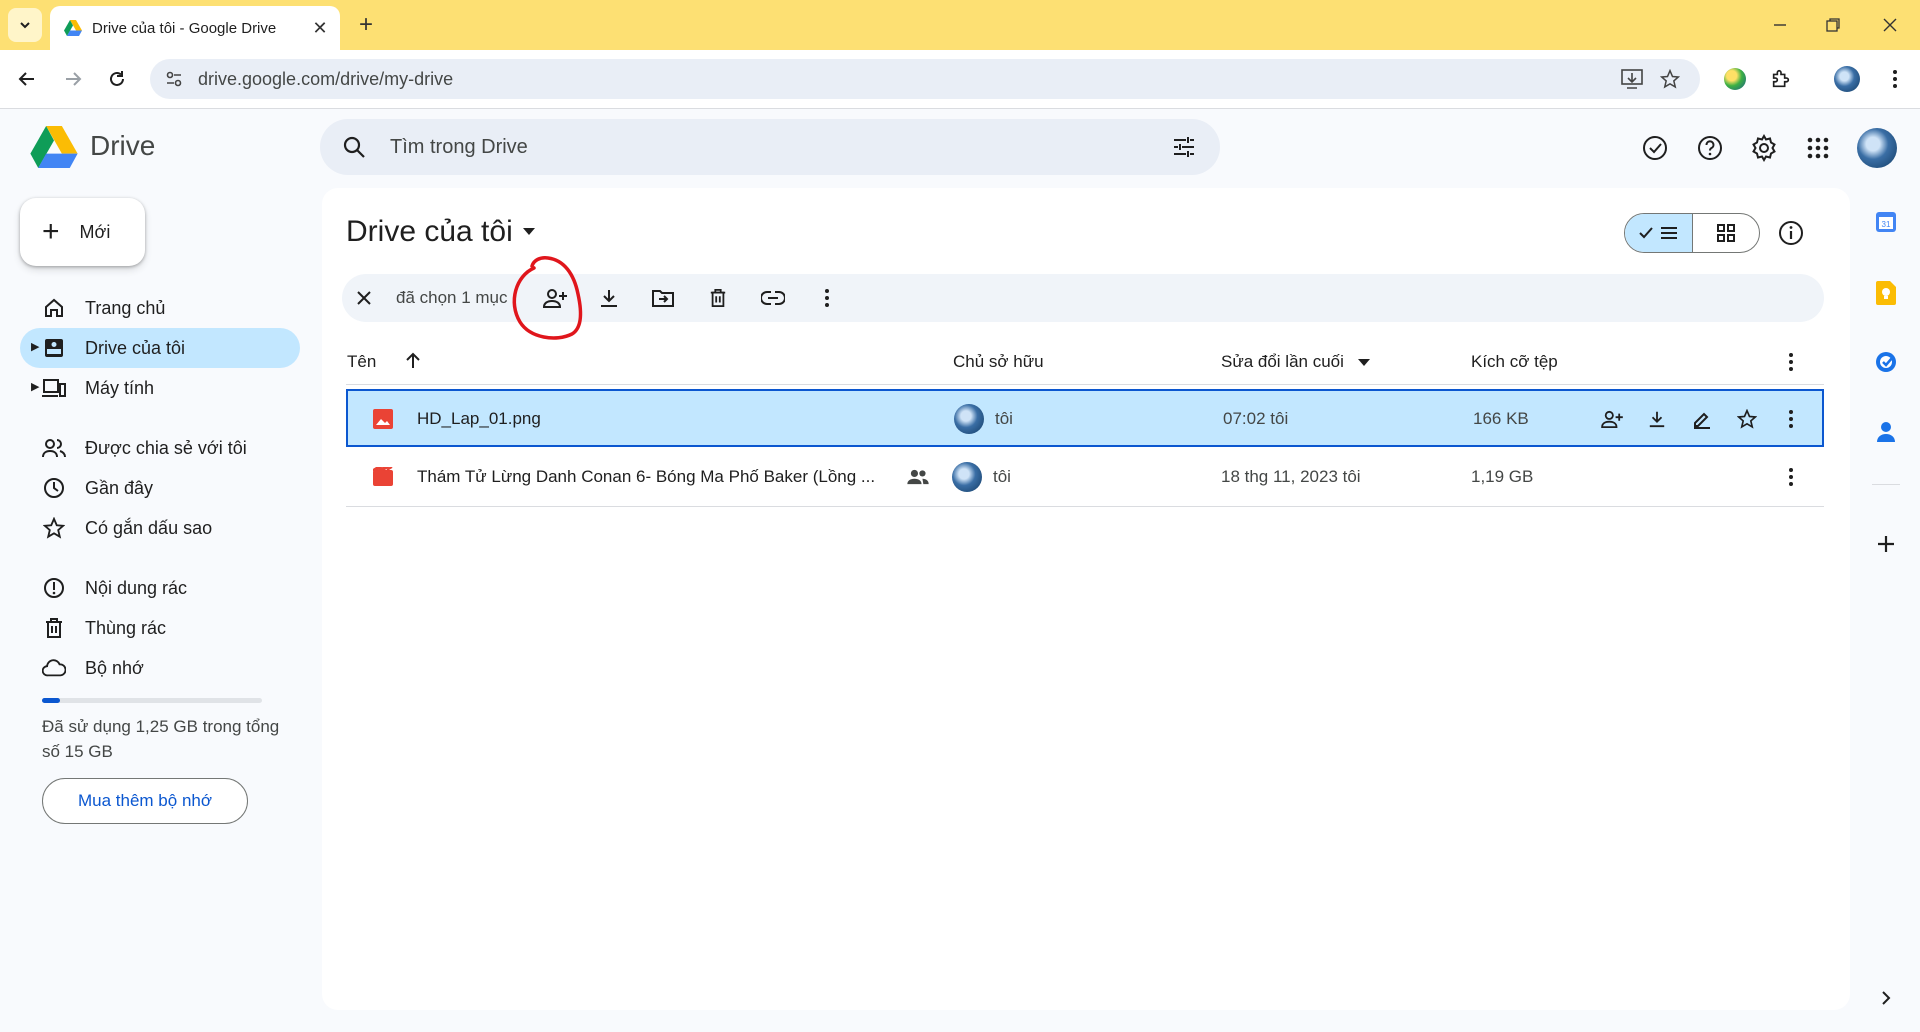  What do you see at coordinates (160, 388) in the screenshot?
I see `sidebar-item-computers: ▶ Máy tính` at bounding box center [160, 388].